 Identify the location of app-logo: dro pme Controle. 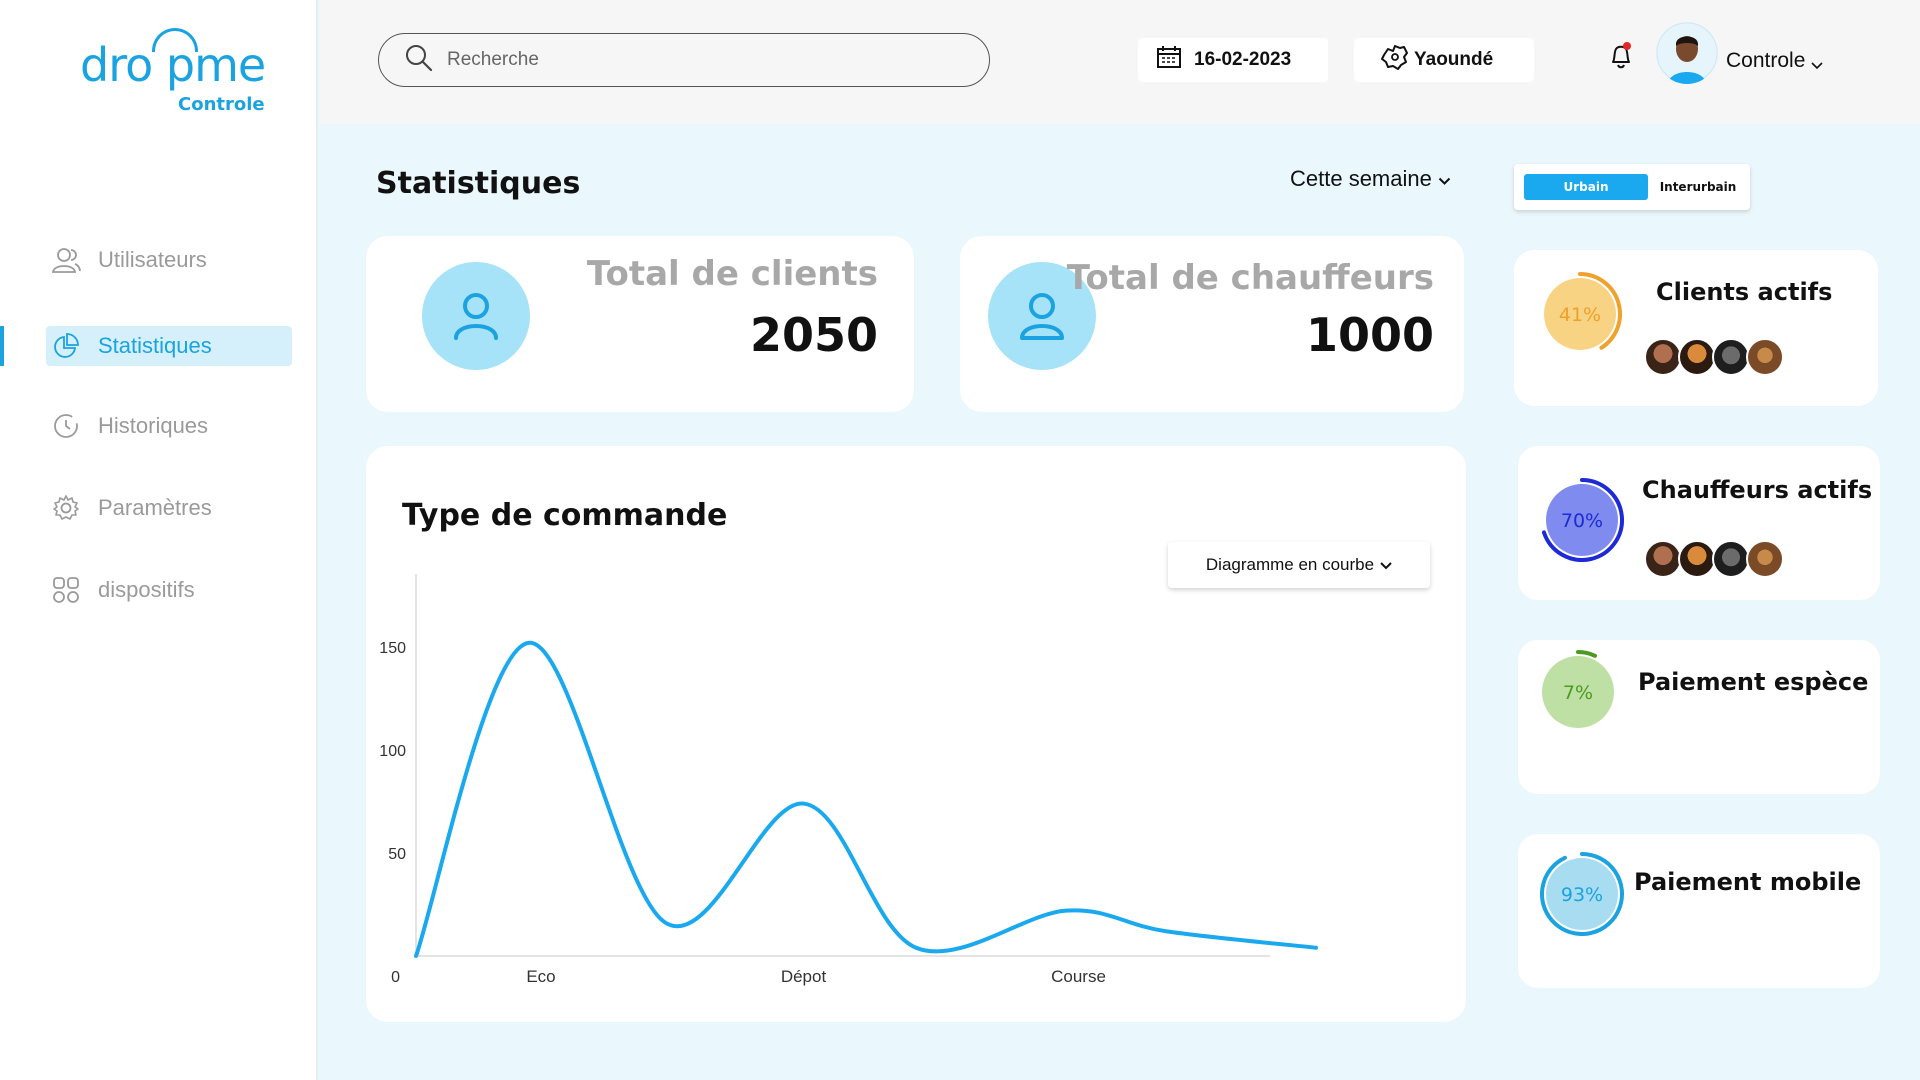
(175, 72).